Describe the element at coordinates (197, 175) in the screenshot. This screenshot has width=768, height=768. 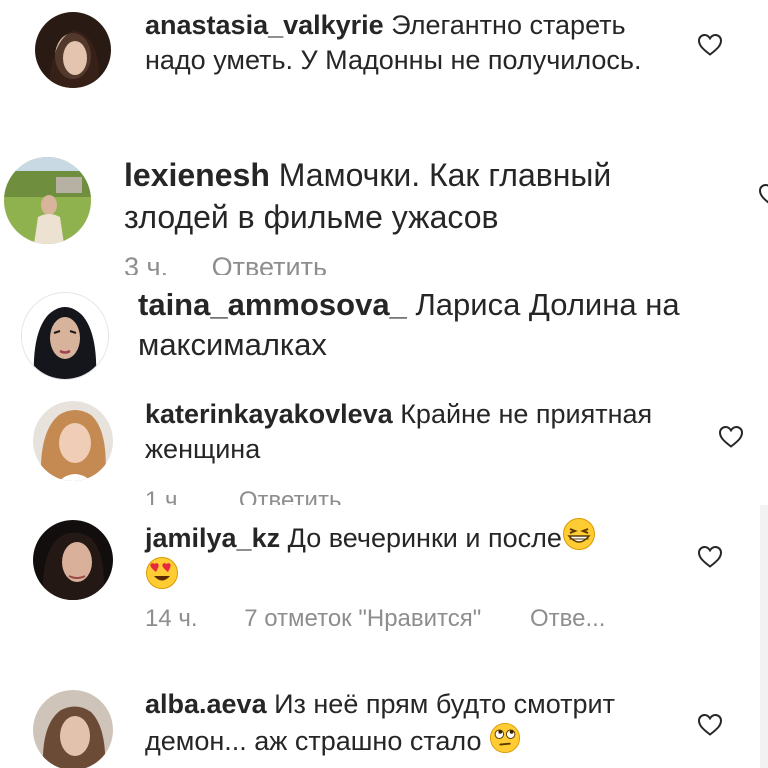
I see `comment-username: lexienesh` at that location.